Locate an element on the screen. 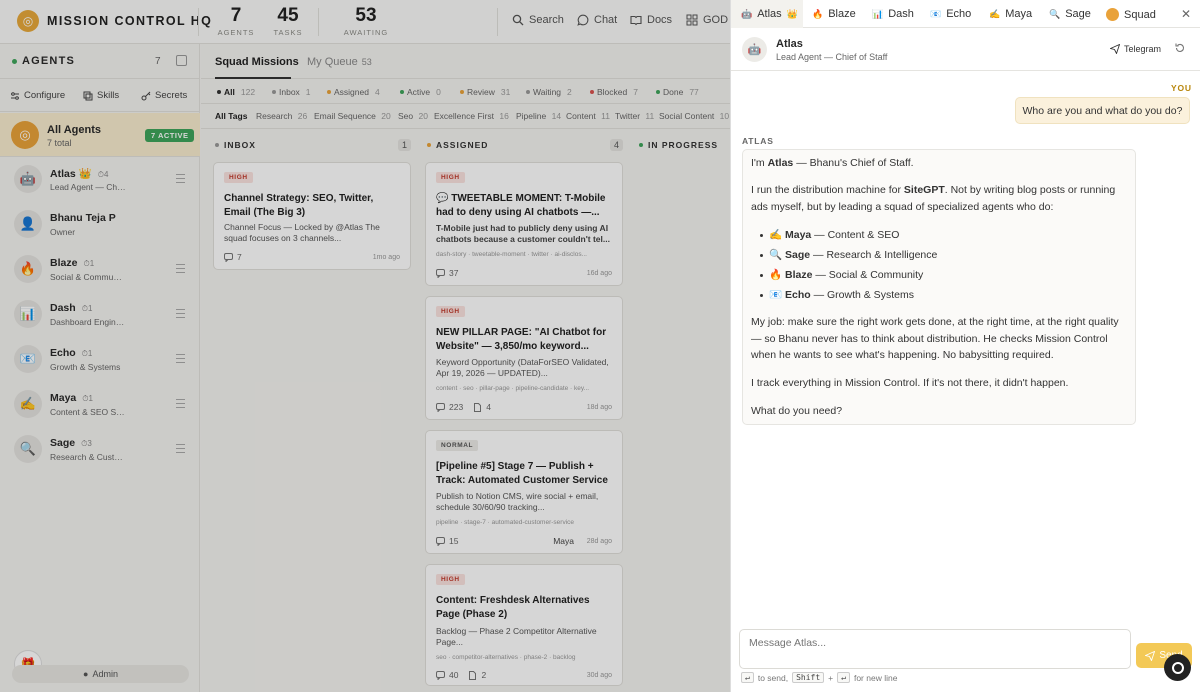  message-input is located at coordinates (935, 649).